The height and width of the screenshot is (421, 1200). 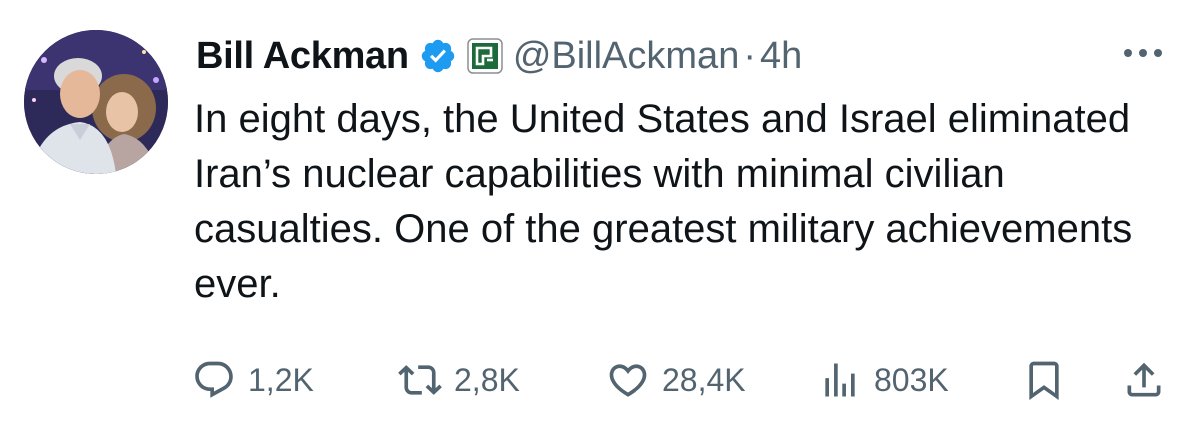 I want to click on tweet-header: Bill Ackman @BillAckman · 4h, so click(x=499, y=56).